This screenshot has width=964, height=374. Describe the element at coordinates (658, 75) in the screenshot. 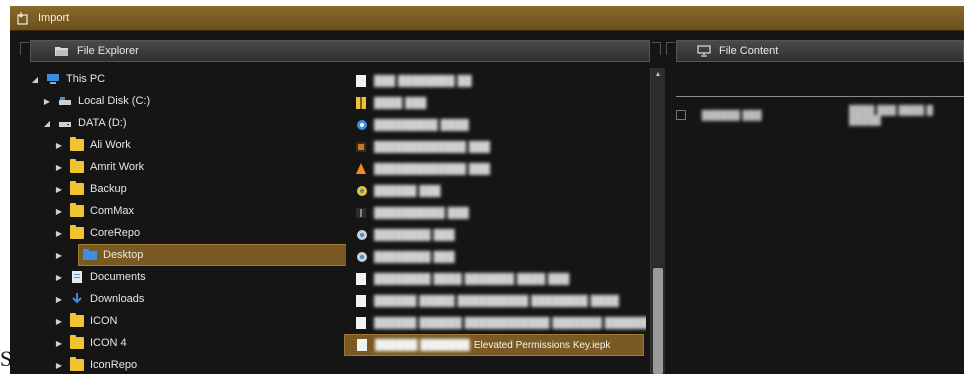

I see `scroll-up-icon: ▲` at that location.